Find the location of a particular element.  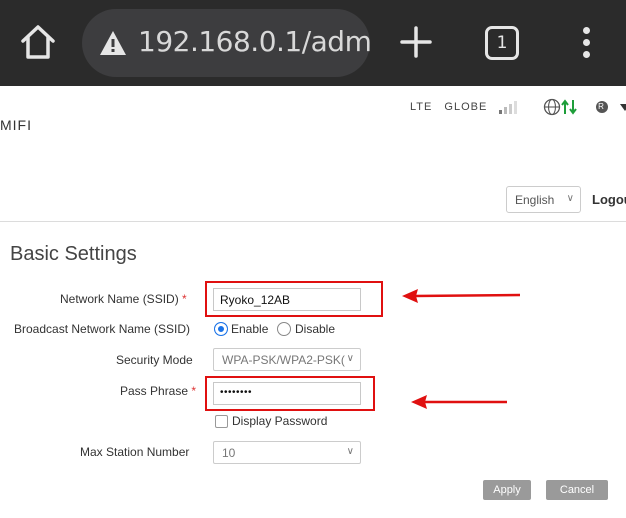

pass-phrase-label-text: Pass Phrase is located at coordinates (154, 391).